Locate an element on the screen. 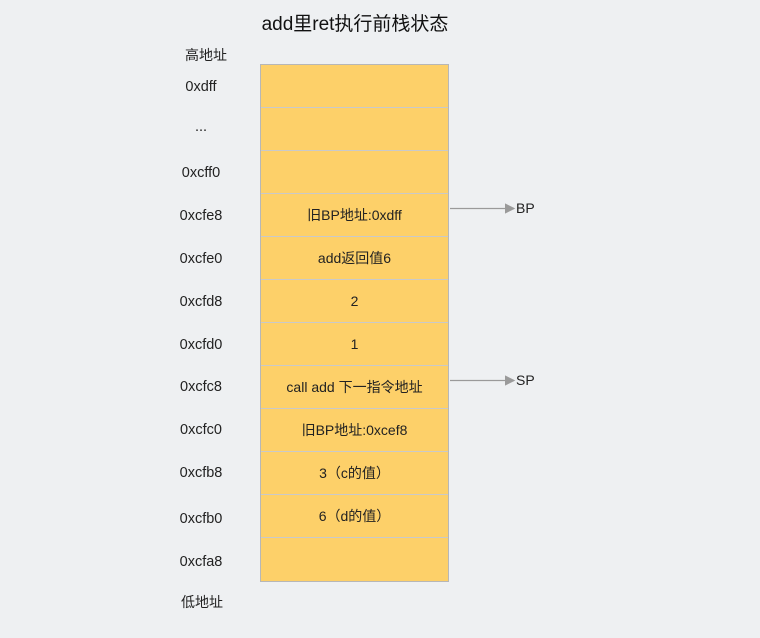 The height and width of the screenshot is (638, 760). low-address-label: 低地址 is located at coordinates (202, 602).